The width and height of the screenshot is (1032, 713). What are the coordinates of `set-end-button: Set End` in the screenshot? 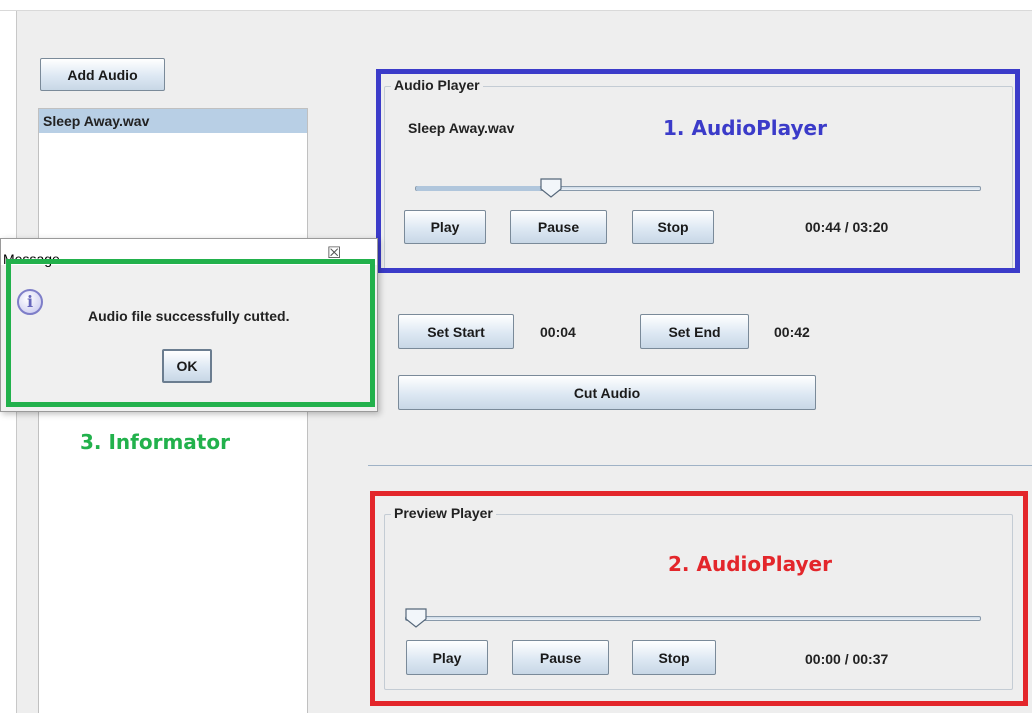 It's located at (694, 331).